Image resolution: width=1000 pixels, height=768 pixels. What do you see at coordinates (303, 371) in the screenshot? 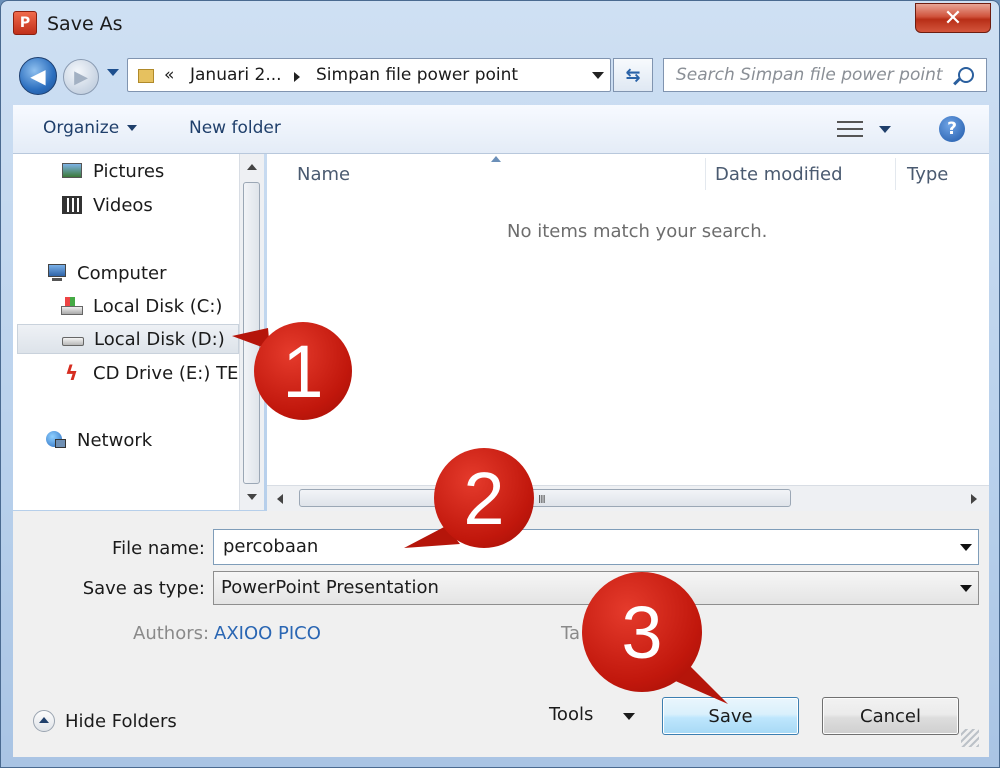
I see `callout-1: 1` at bounding box center [303, 371].